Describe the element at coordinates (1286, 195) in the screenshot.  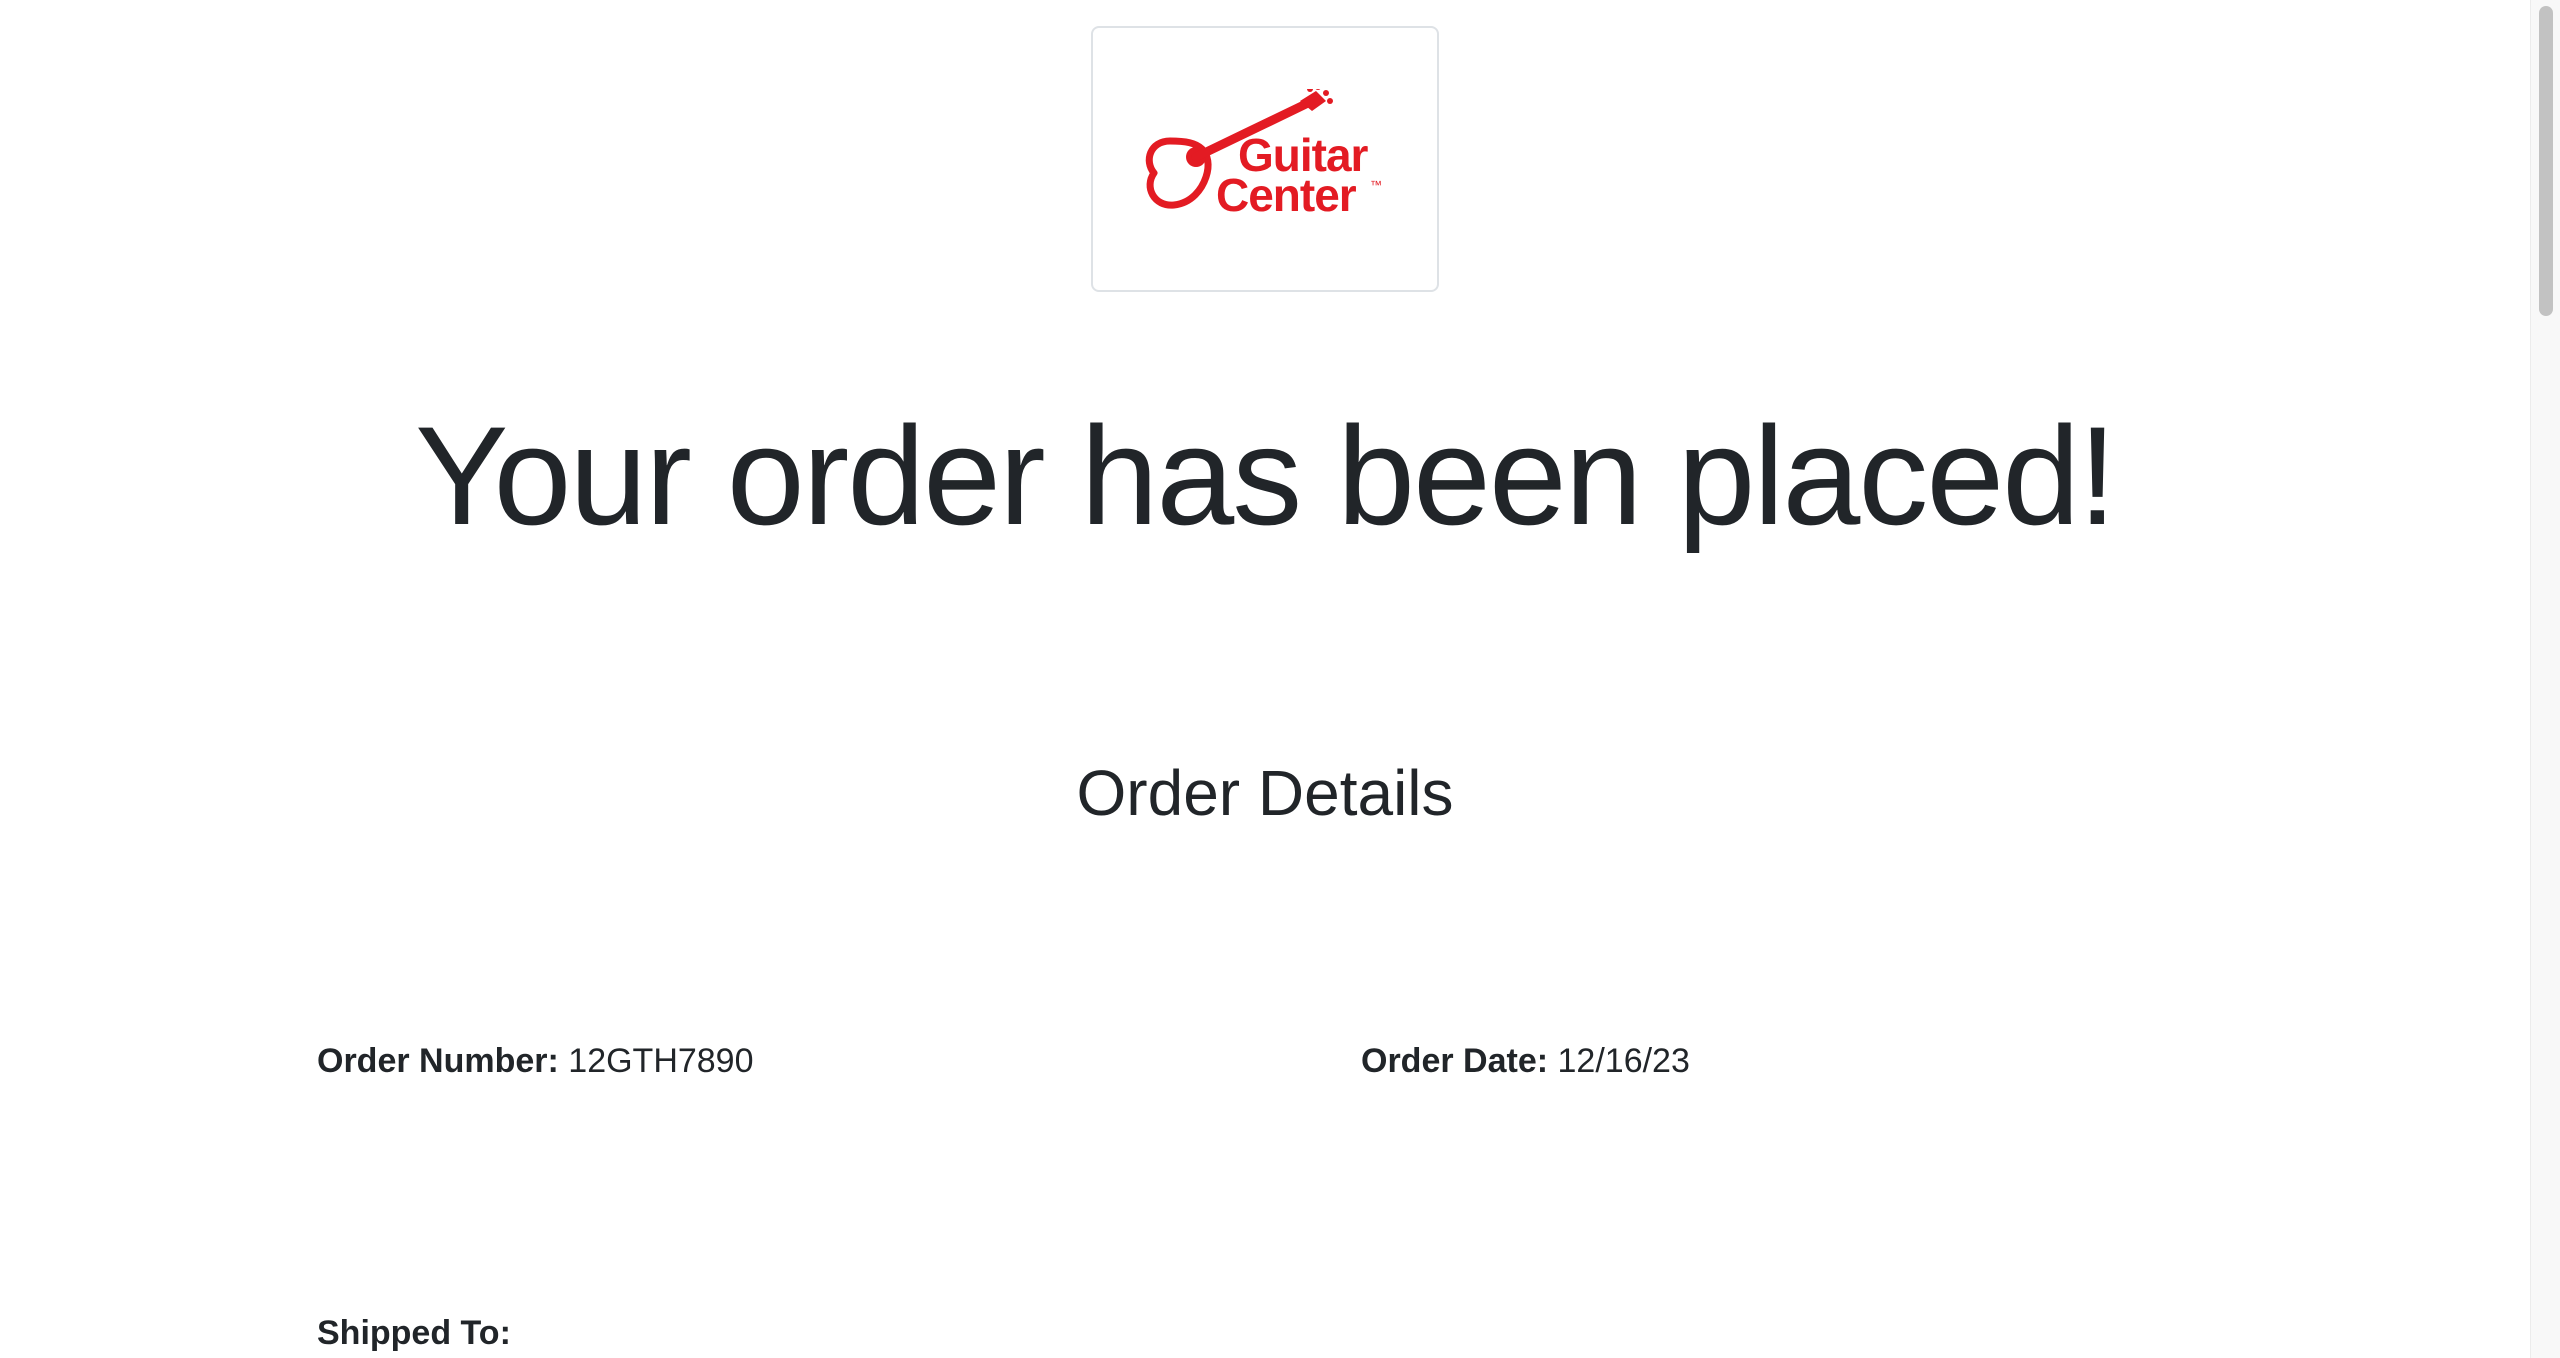
I see `logo-text-center: Center` at that location.